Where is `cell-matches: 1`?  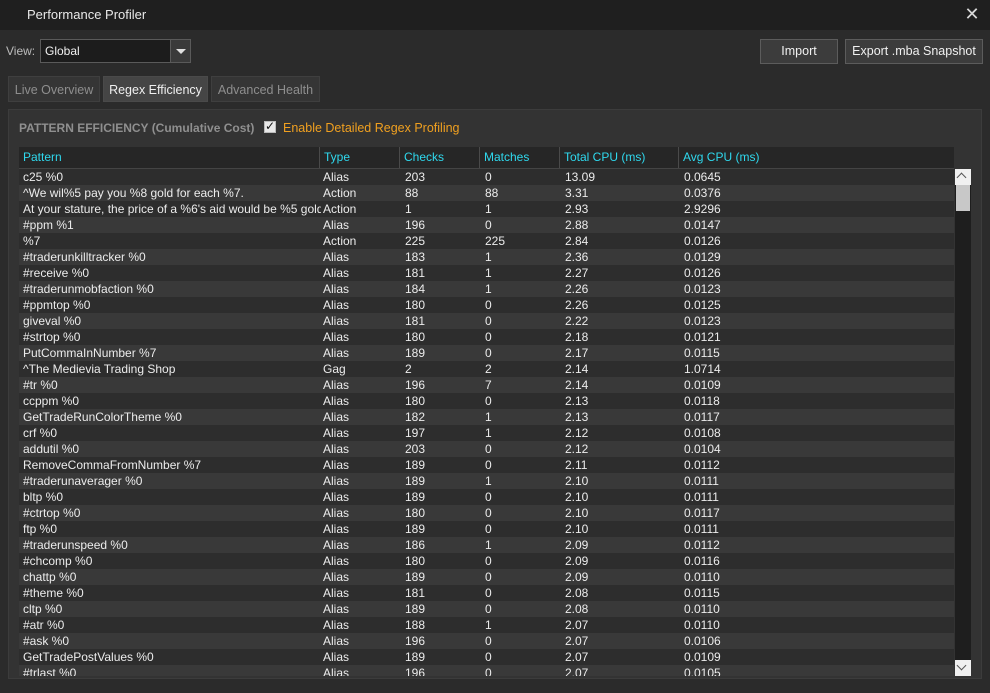
cell-matches: 1 is located at coordinates (488, 481).